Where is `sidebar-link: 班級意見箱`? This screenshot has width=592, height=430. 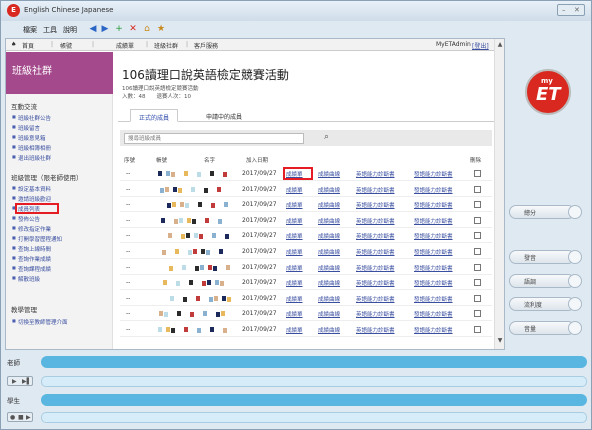 sidebar-link: 班級意見箱 is located at coordinates (28, 138).